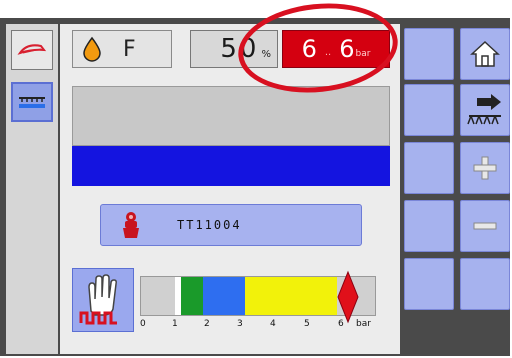  I want to click on pressure-scale: 0 1 2 3 4 5 6 bar, so click(265, 303).